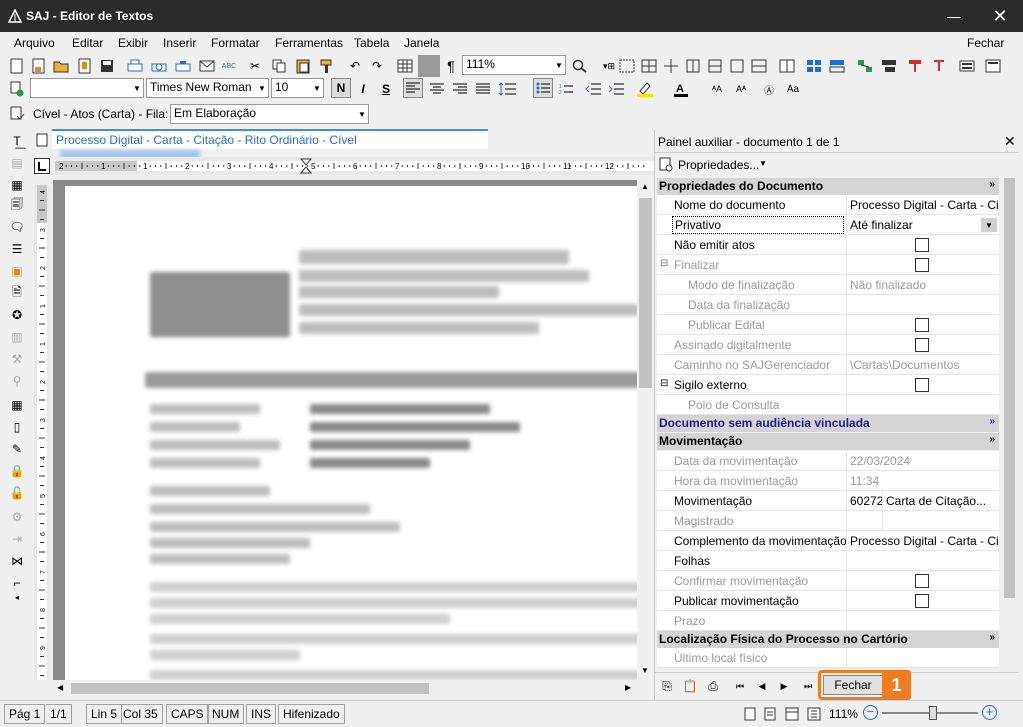 Image resolution: width=1023 pixels, height=727 pixels. I want to click on menu-ferramentas: Ferramentas, so click(309, 43).